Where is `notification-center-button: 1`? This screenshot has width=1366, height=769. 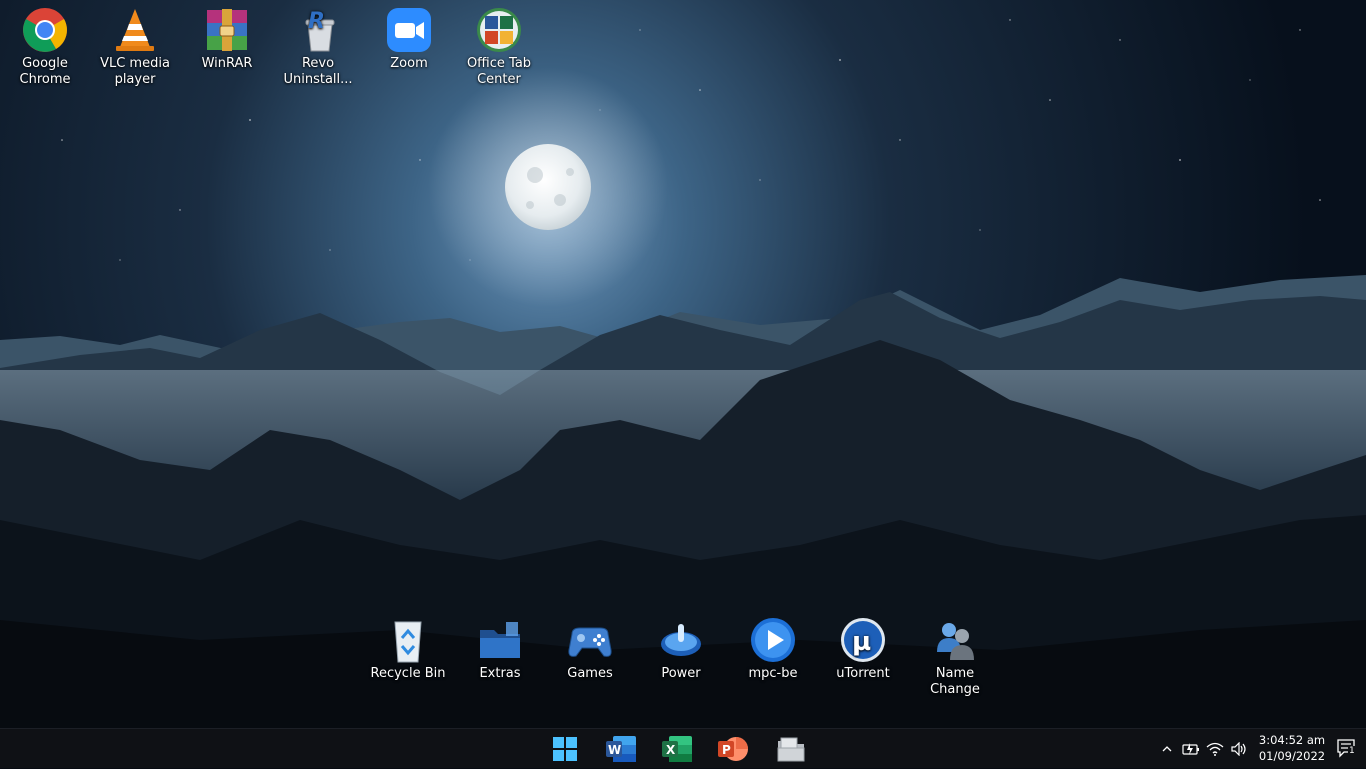 notification-center-button: 1 is located at coordinates (1349, 749).